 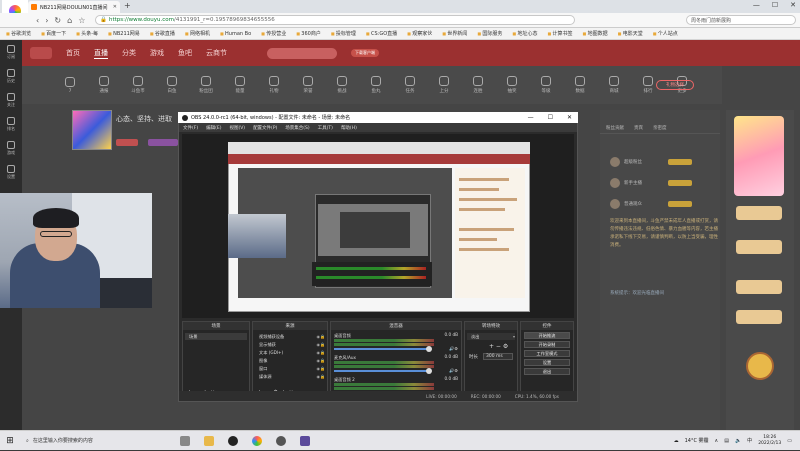 What do you see at coordinates (308, 85) in the screenshot?
I see `feature-item: 荣誉` at bounding box center [308, 85].